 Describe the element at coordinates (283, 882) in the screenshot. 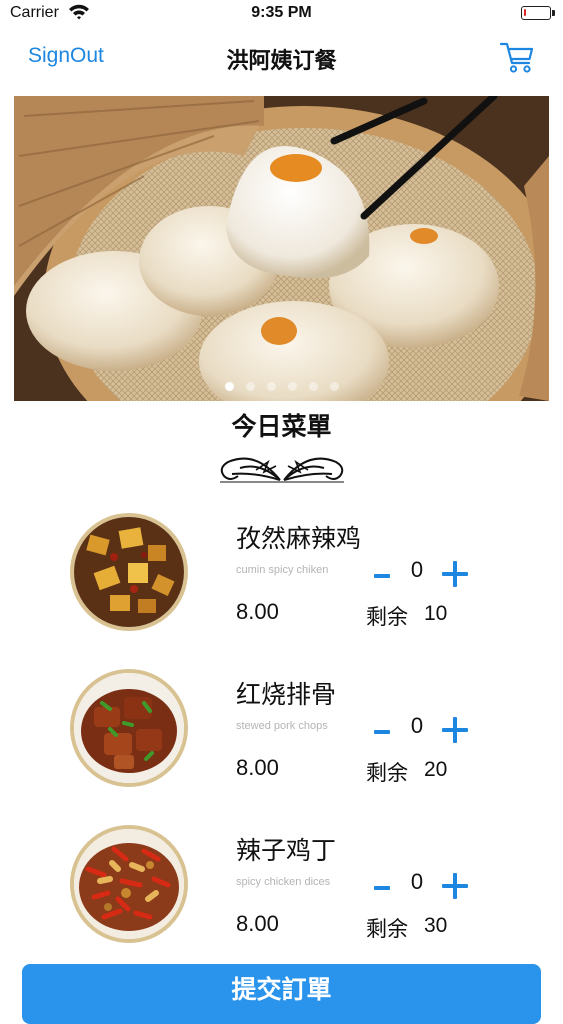

I see `dish-english-name: spicy chicken dices` at that location.